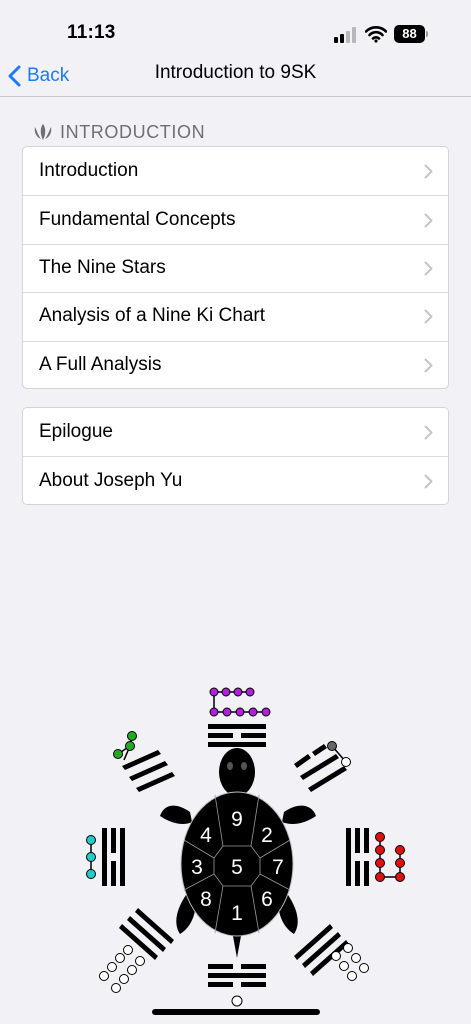  Describe the element at coordinates (267, 835) in the screenshot. I see `shell-number-top-right: 2` at that location.